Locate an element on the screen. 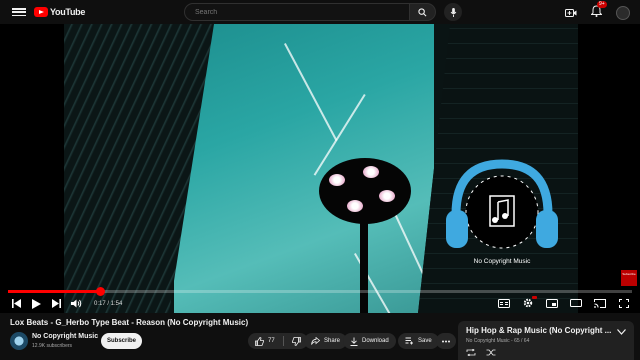  download-row: Download is located at coordinates (369, 341).